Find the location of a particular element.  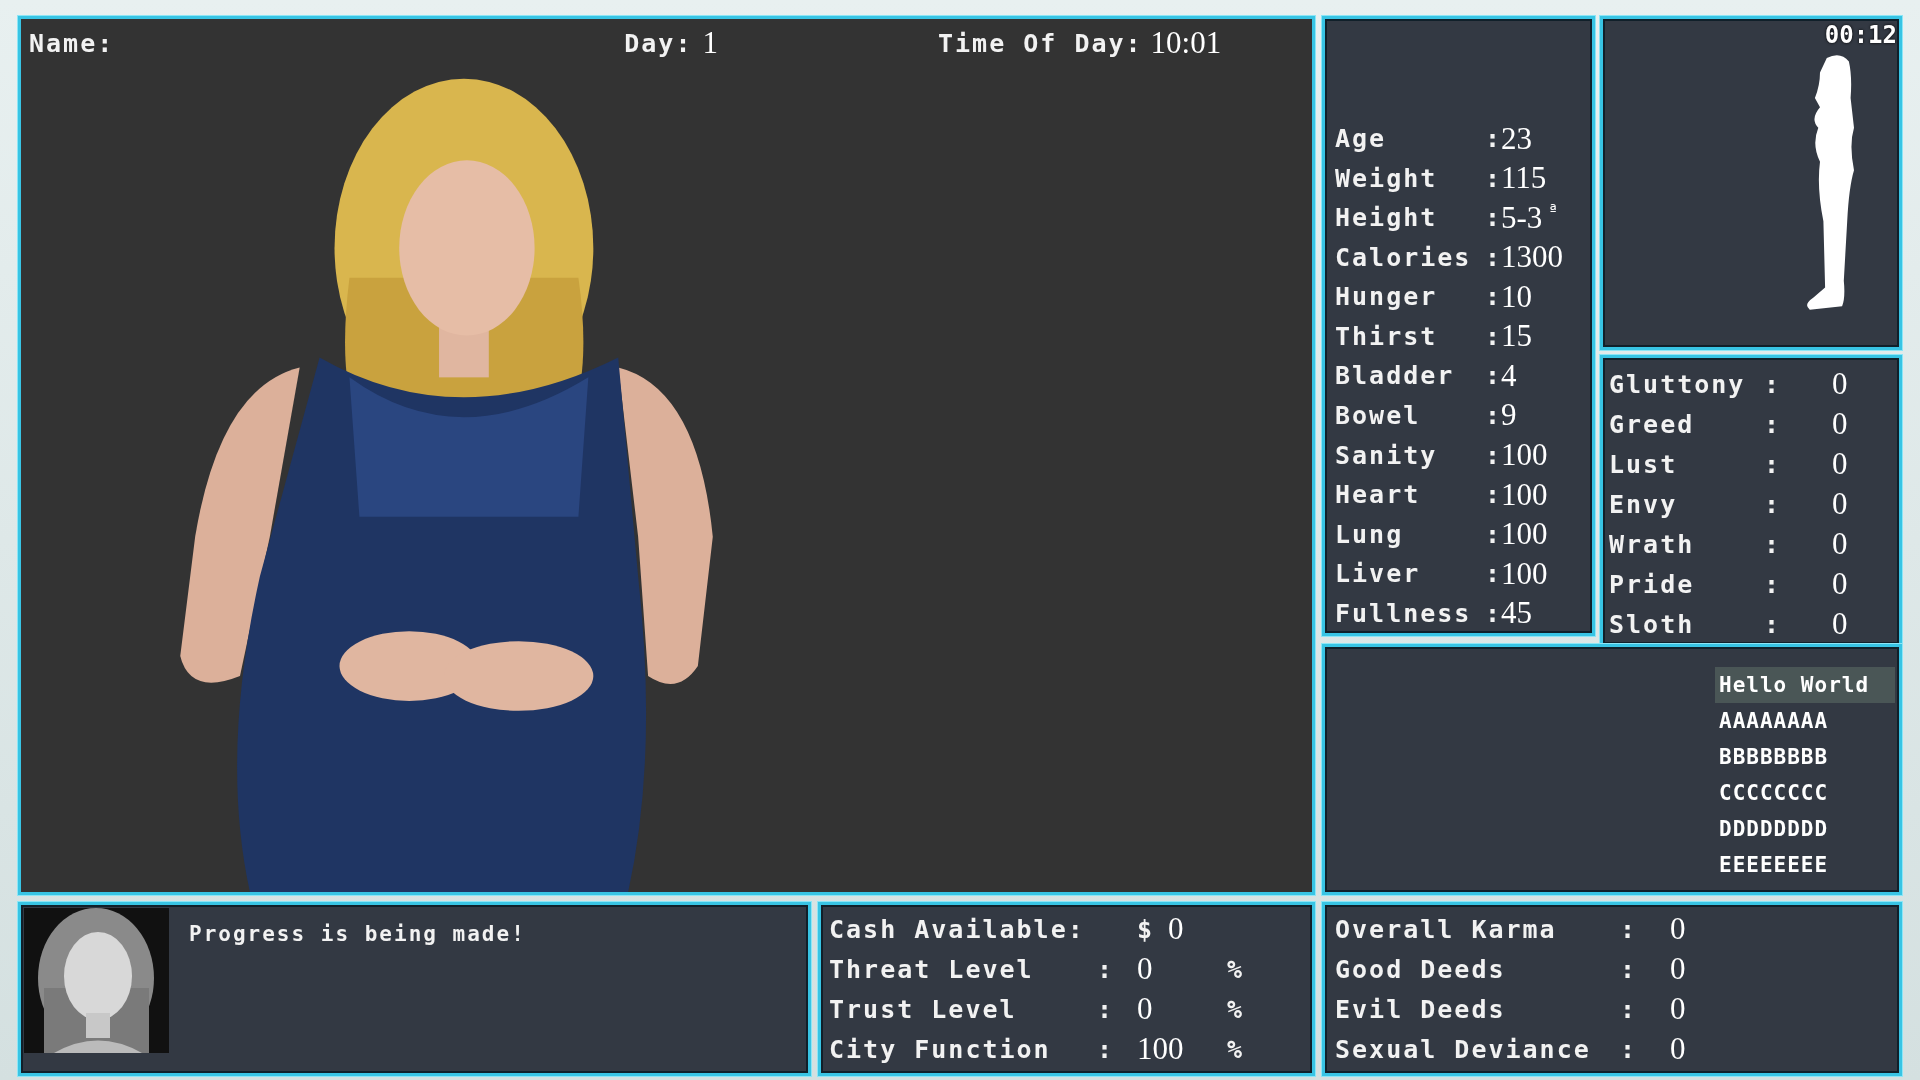

sin-label: Greed is located at coordinates (1652, 424).